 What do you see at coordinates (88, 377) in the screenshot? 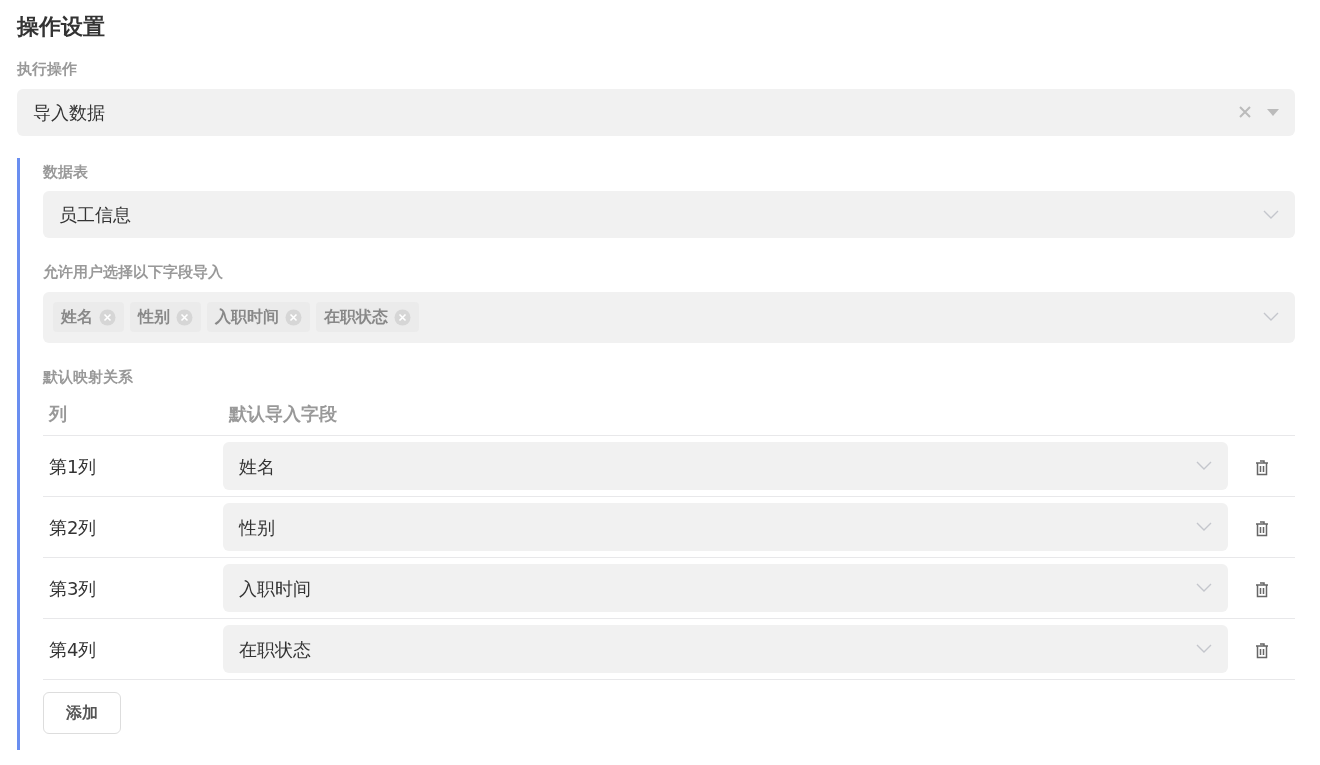
I see `field-label: 默认映射关系` at bounding box center [88, 377].